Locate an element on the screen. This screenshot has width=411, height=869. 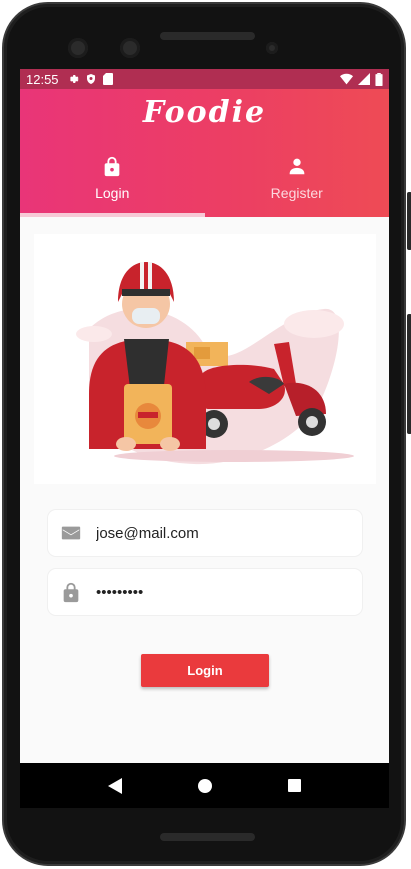
system-nav-bar is located at coordinates (204, 785).